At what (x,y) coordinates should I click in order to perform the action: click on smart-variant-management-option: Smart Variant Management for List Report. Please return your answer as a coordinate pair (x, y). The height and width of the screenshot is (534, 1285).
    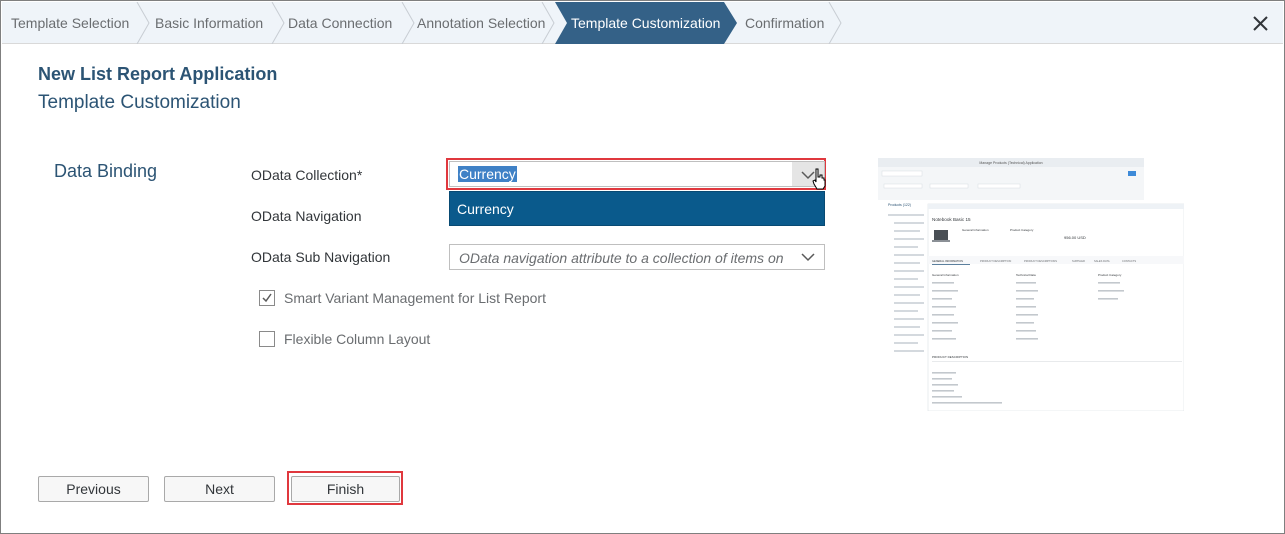
    Looking at the image, I should click on (409, 298).